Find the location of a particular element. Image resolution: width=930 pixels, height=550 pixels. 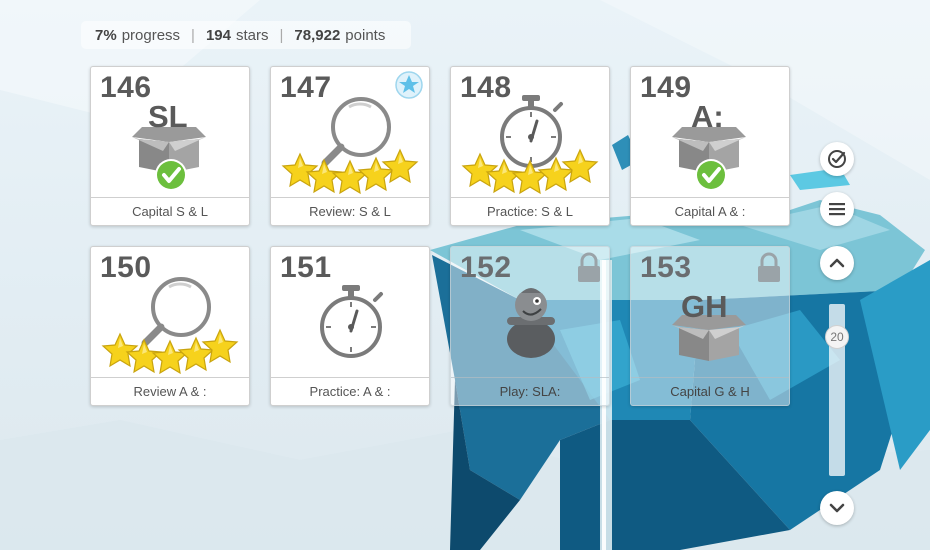

stopwatch-icon is located at coordinates (351, 320).